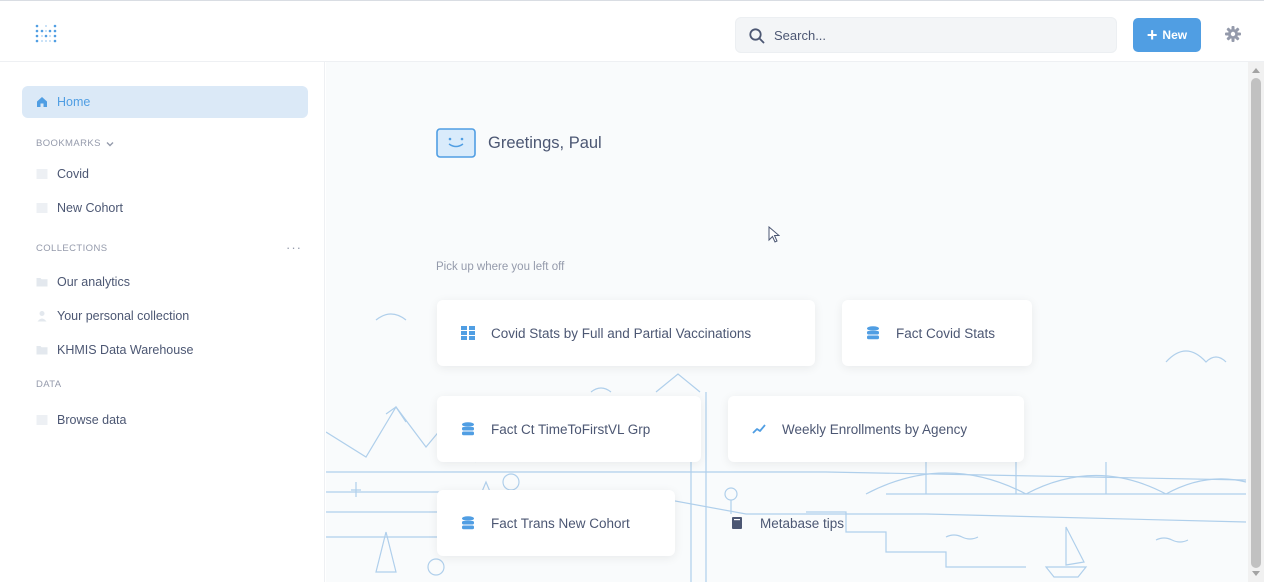 Image resolution: width=1264 pixels, height=582 pixels. I want to click on sidebar-item-personal-collection: Your personal collection, so click(165, 316).